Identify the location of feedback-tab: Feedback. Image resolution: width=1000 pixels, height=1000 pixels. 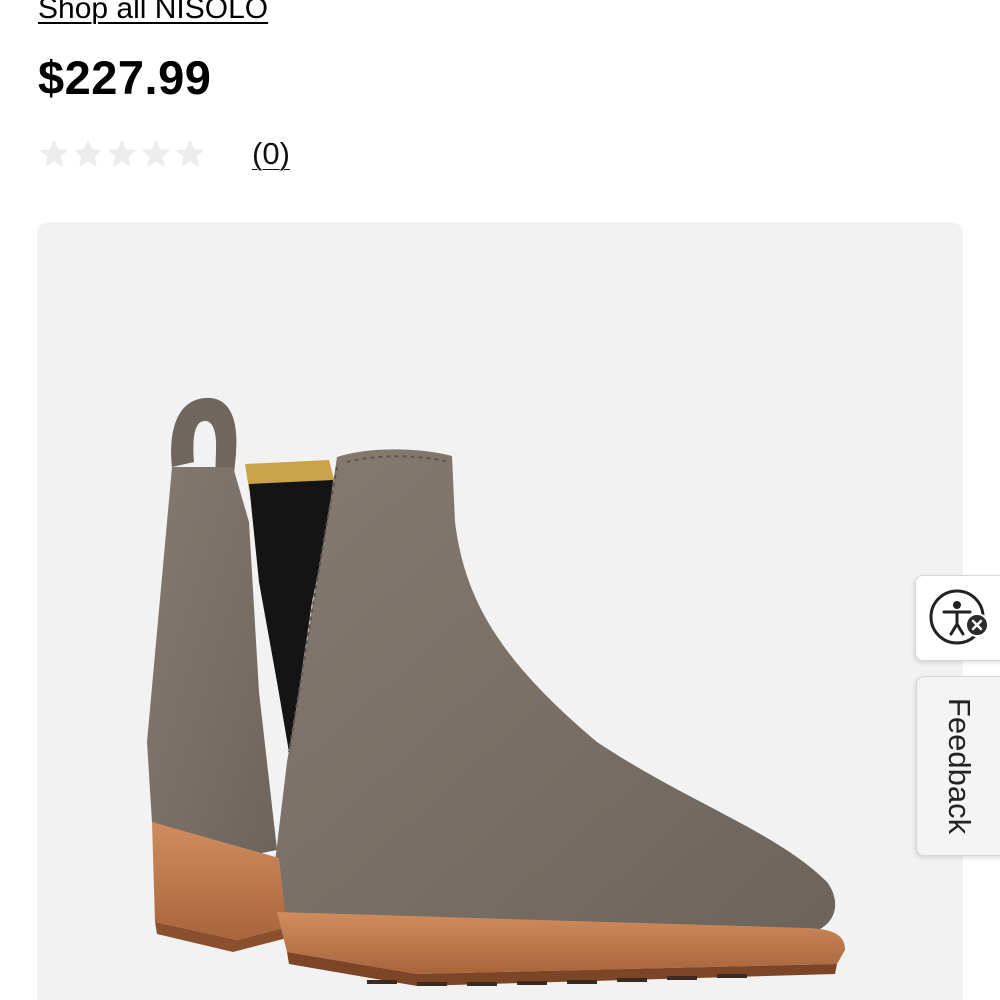
(958, 766).